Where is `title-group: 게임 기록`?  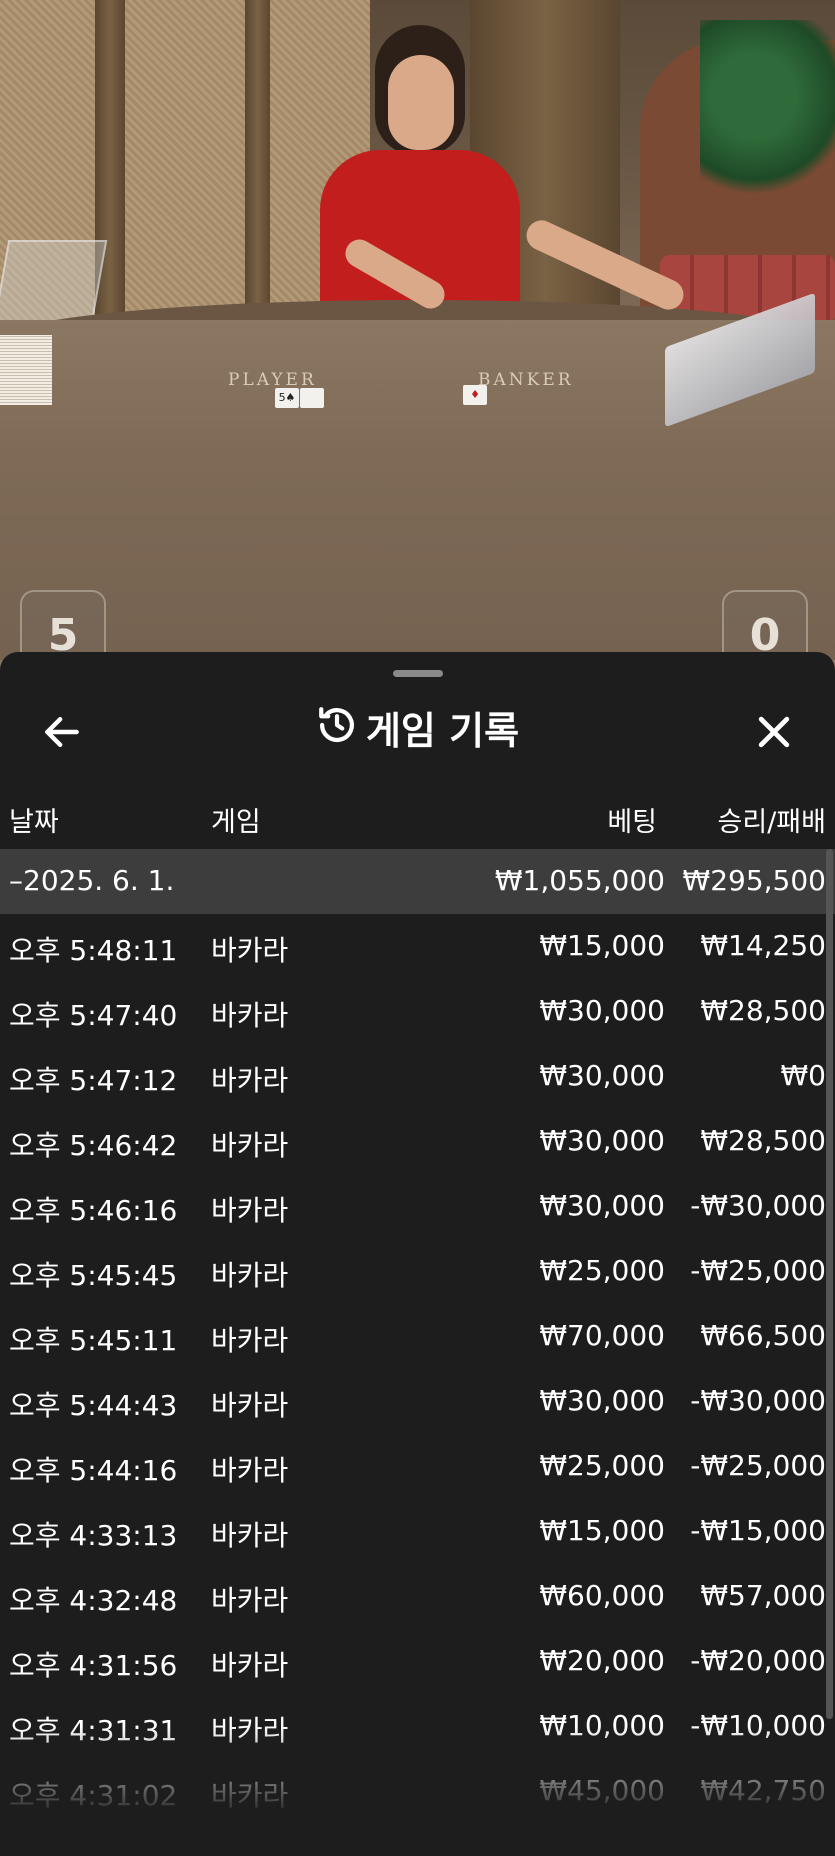 title-group: 게임 기록 is located at coordinates (417, 727).